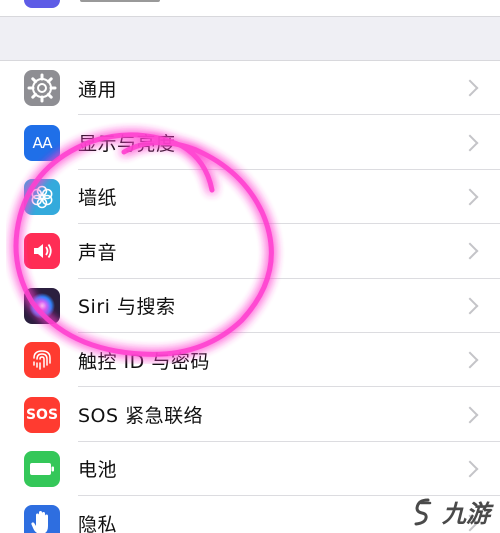  Describe the element at coordinates (250, 8) in the screenshot. I see `previous-settings-group` at that location.